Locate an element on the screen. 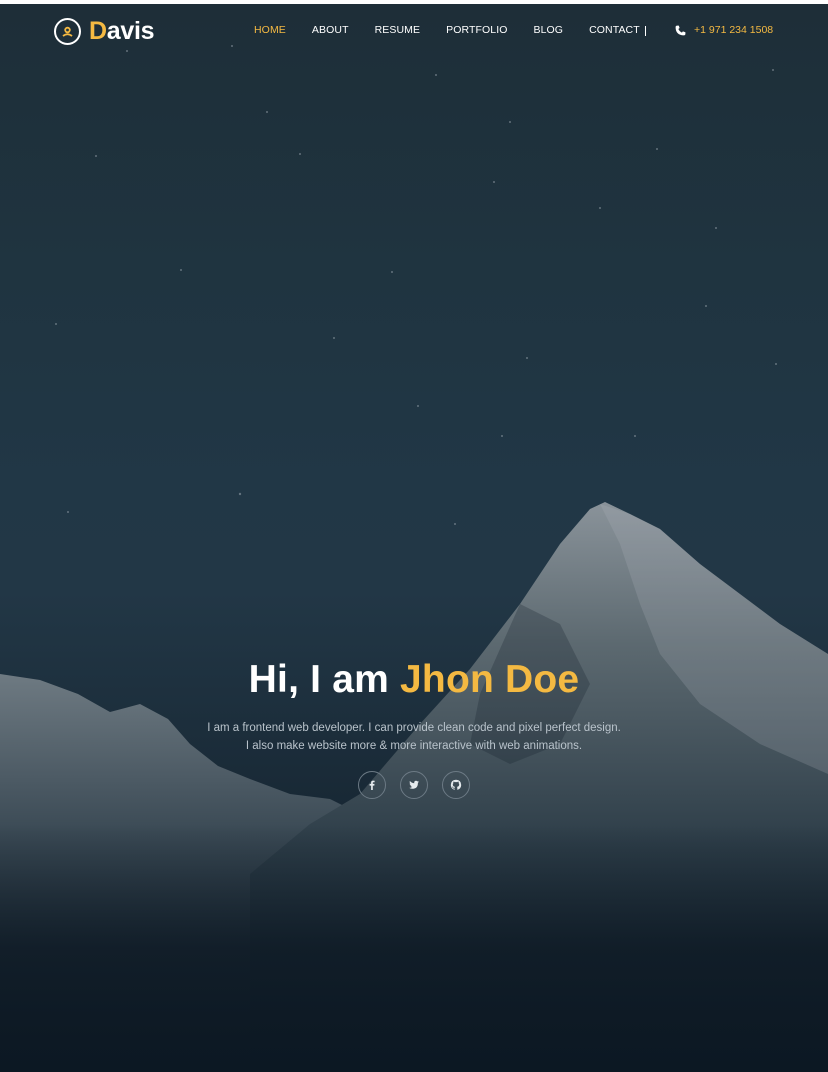  nav-blog: BLOG is located at coordinates (549, 30).